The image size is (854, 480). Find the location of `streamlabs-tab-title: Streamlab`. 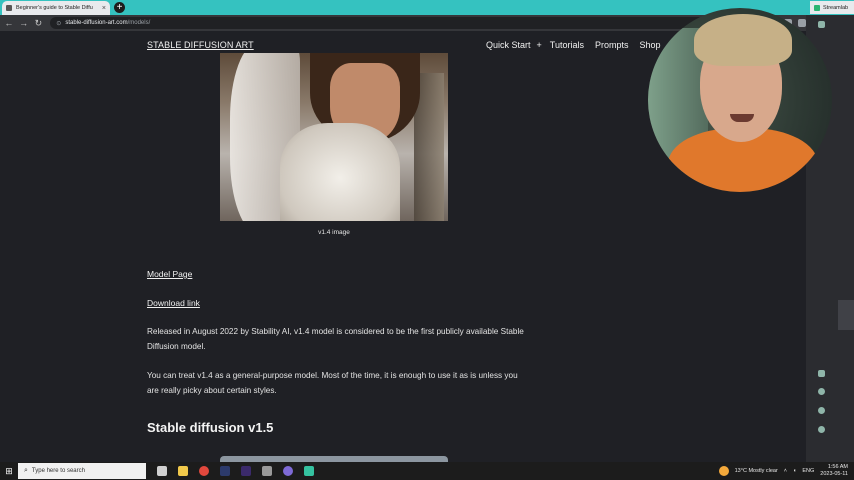

streamlabs-tab-title: Streamlab is located at coordinates (836, 7).